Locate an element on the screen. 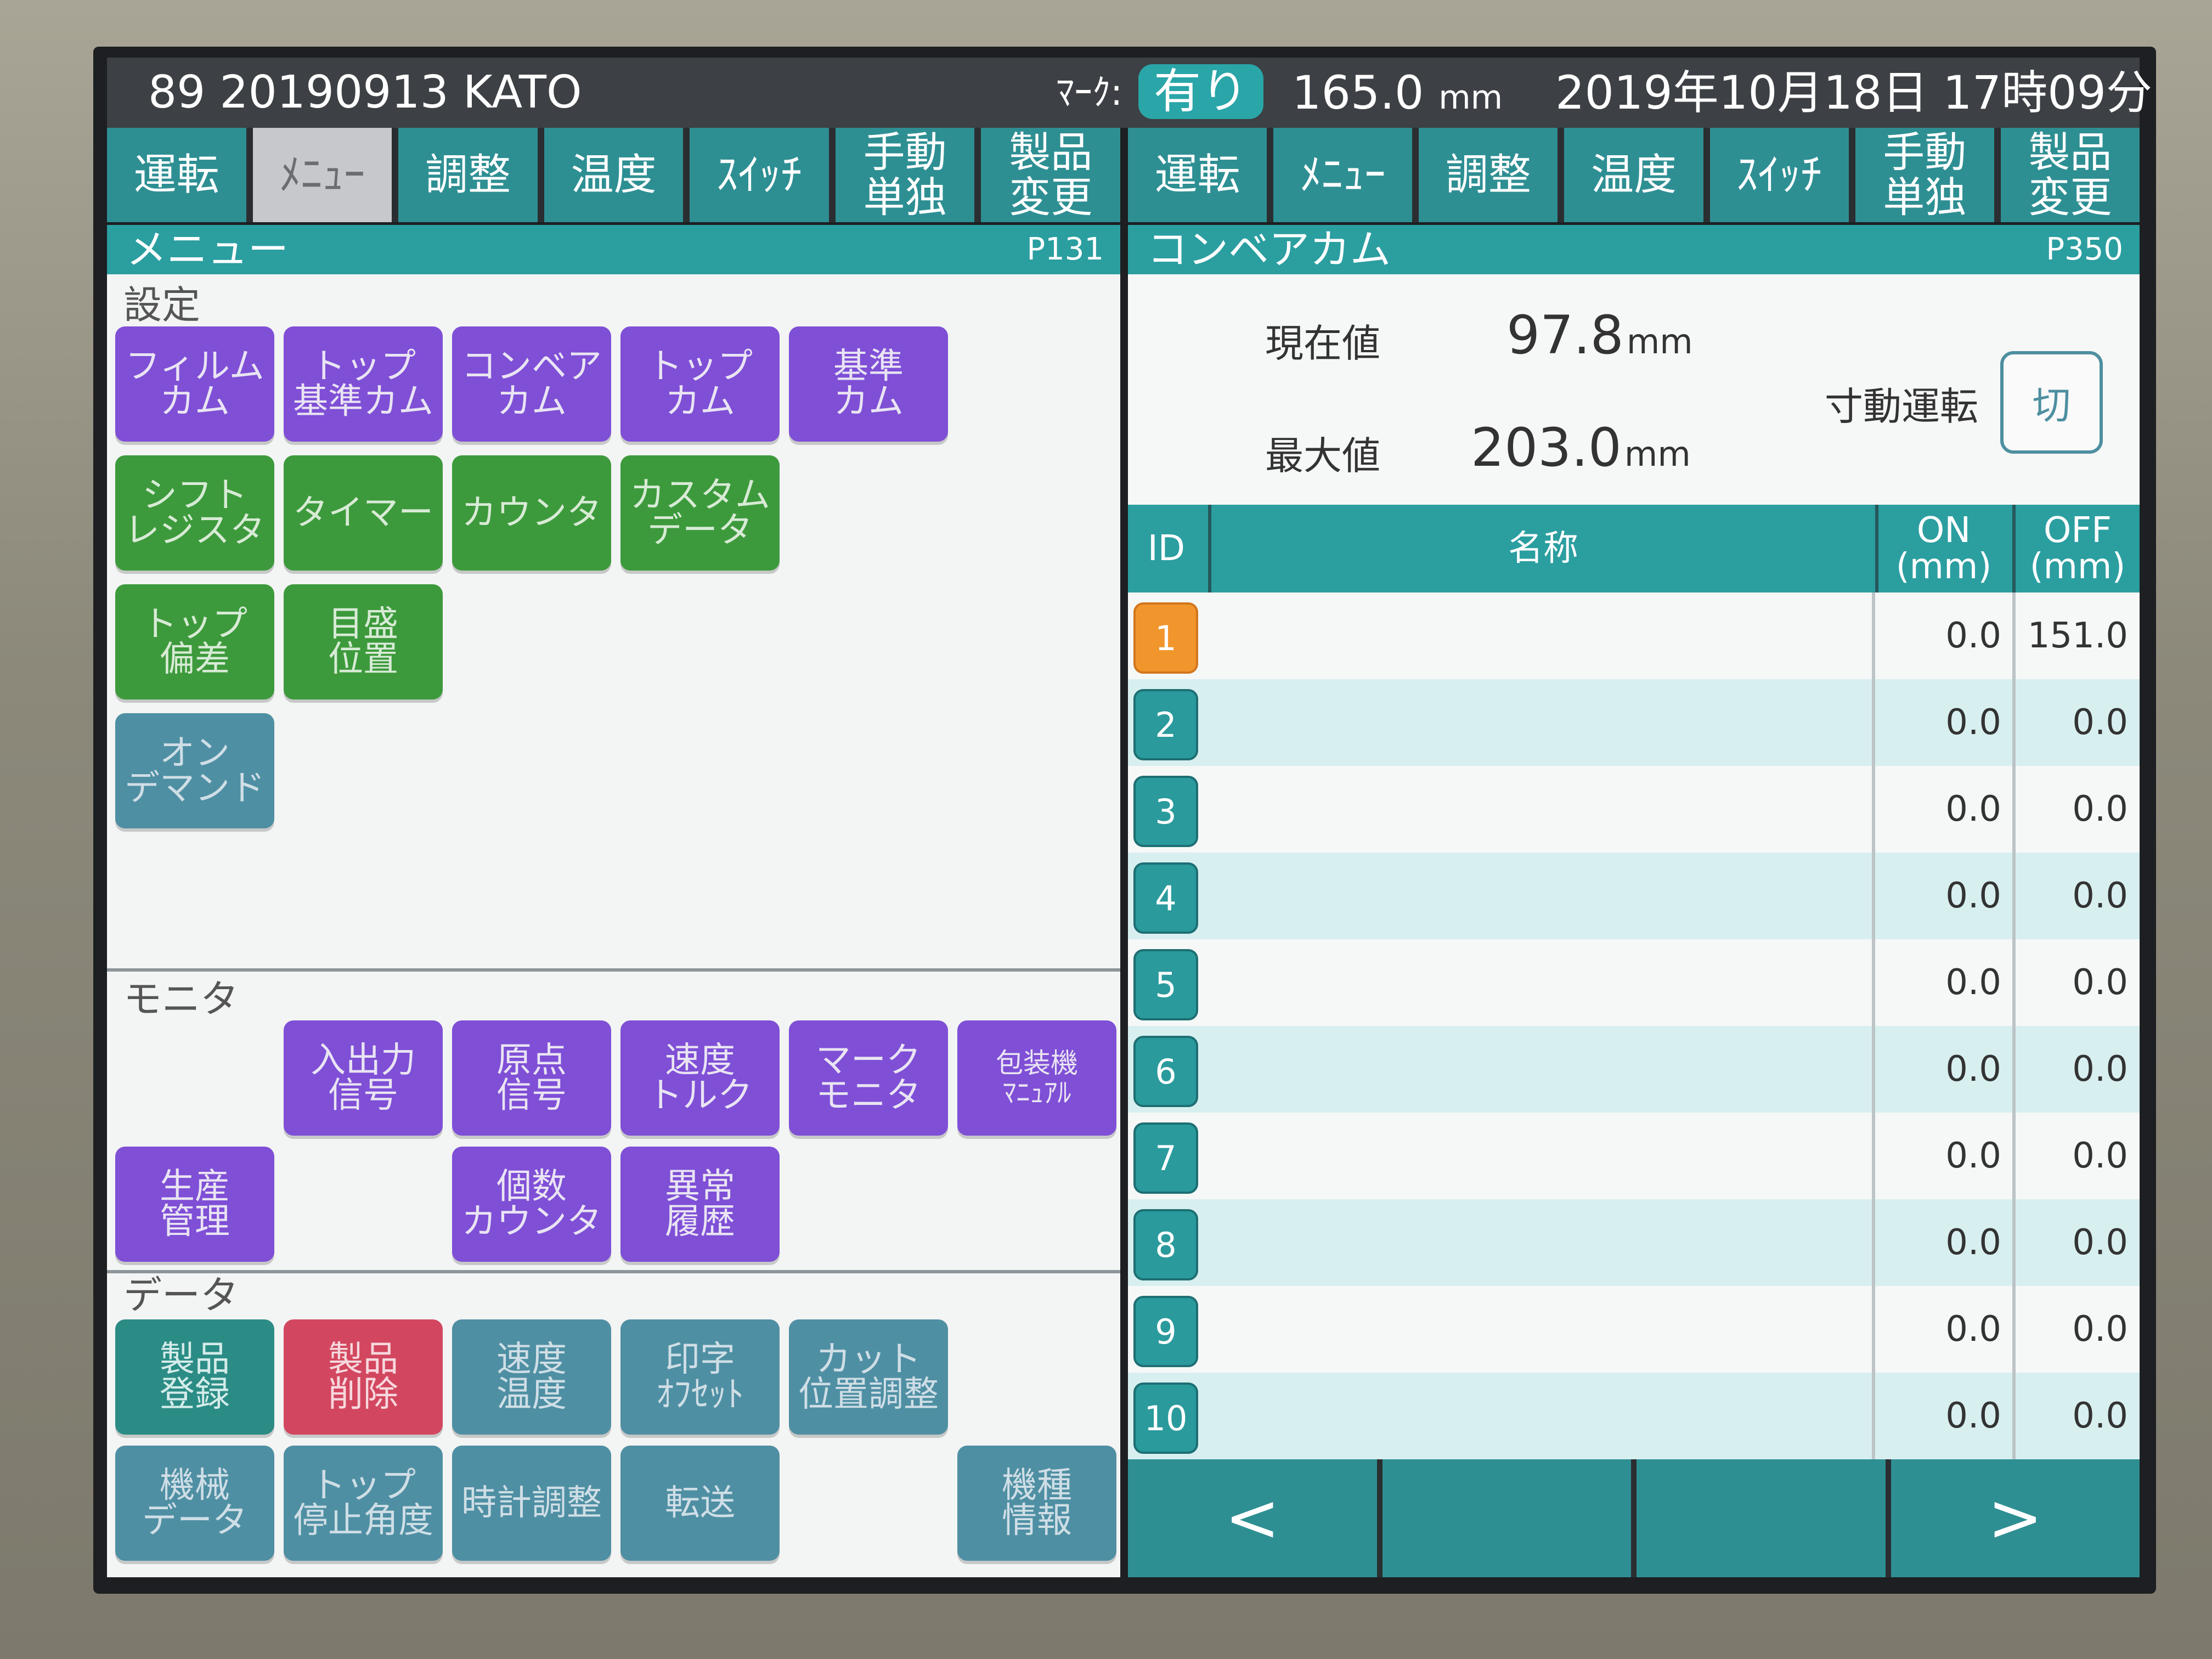 Image resolution: width=2212 pixels, height=1659 pixels. film-cam-button: フィルム カム is located at coordinates (195, 384).